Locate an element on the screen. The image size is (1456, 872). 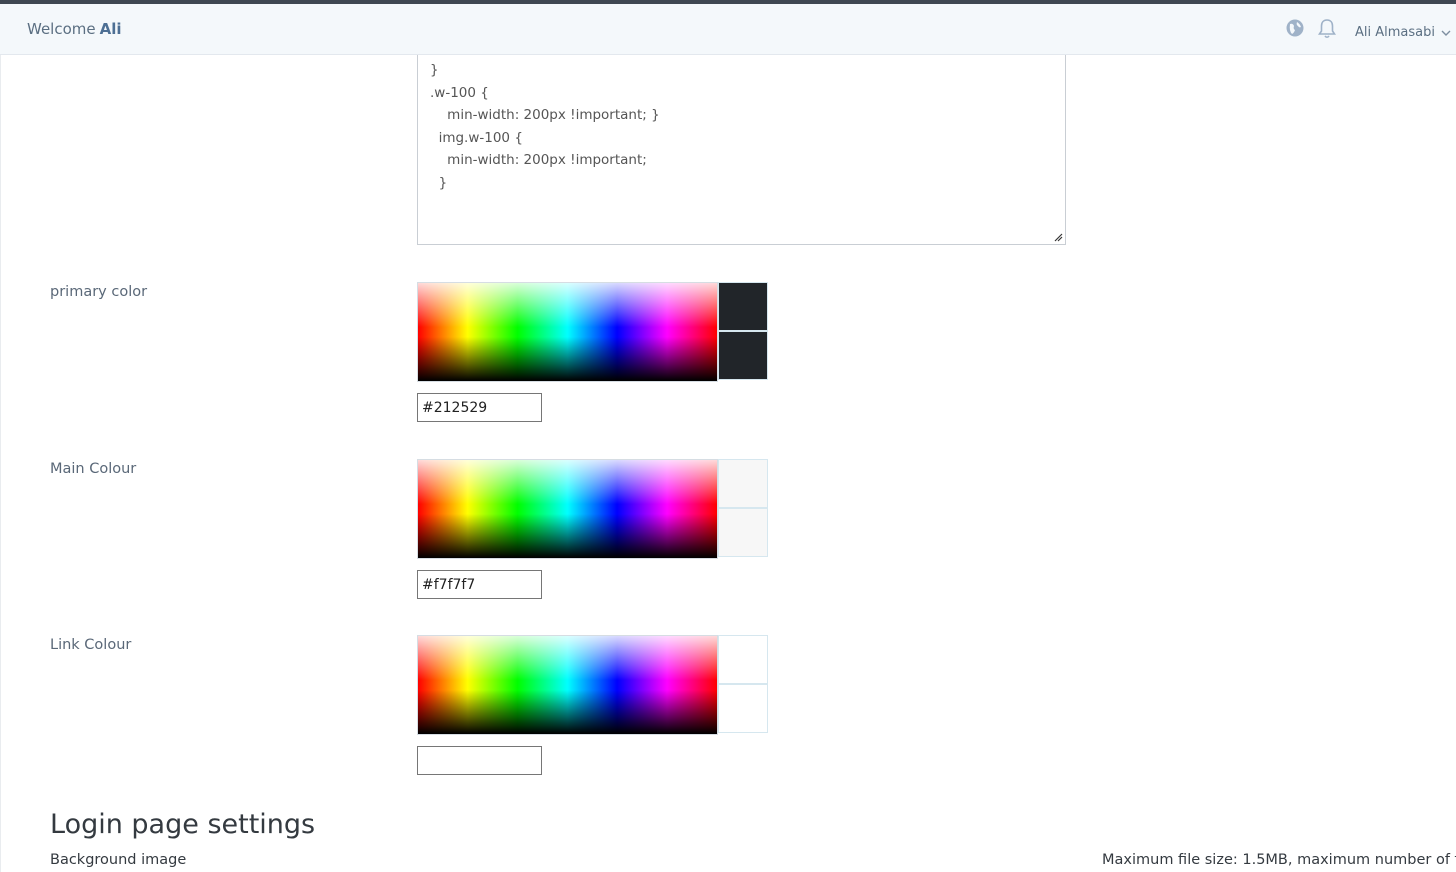
link-colour-spectrum is located at coordinates (567, 685).